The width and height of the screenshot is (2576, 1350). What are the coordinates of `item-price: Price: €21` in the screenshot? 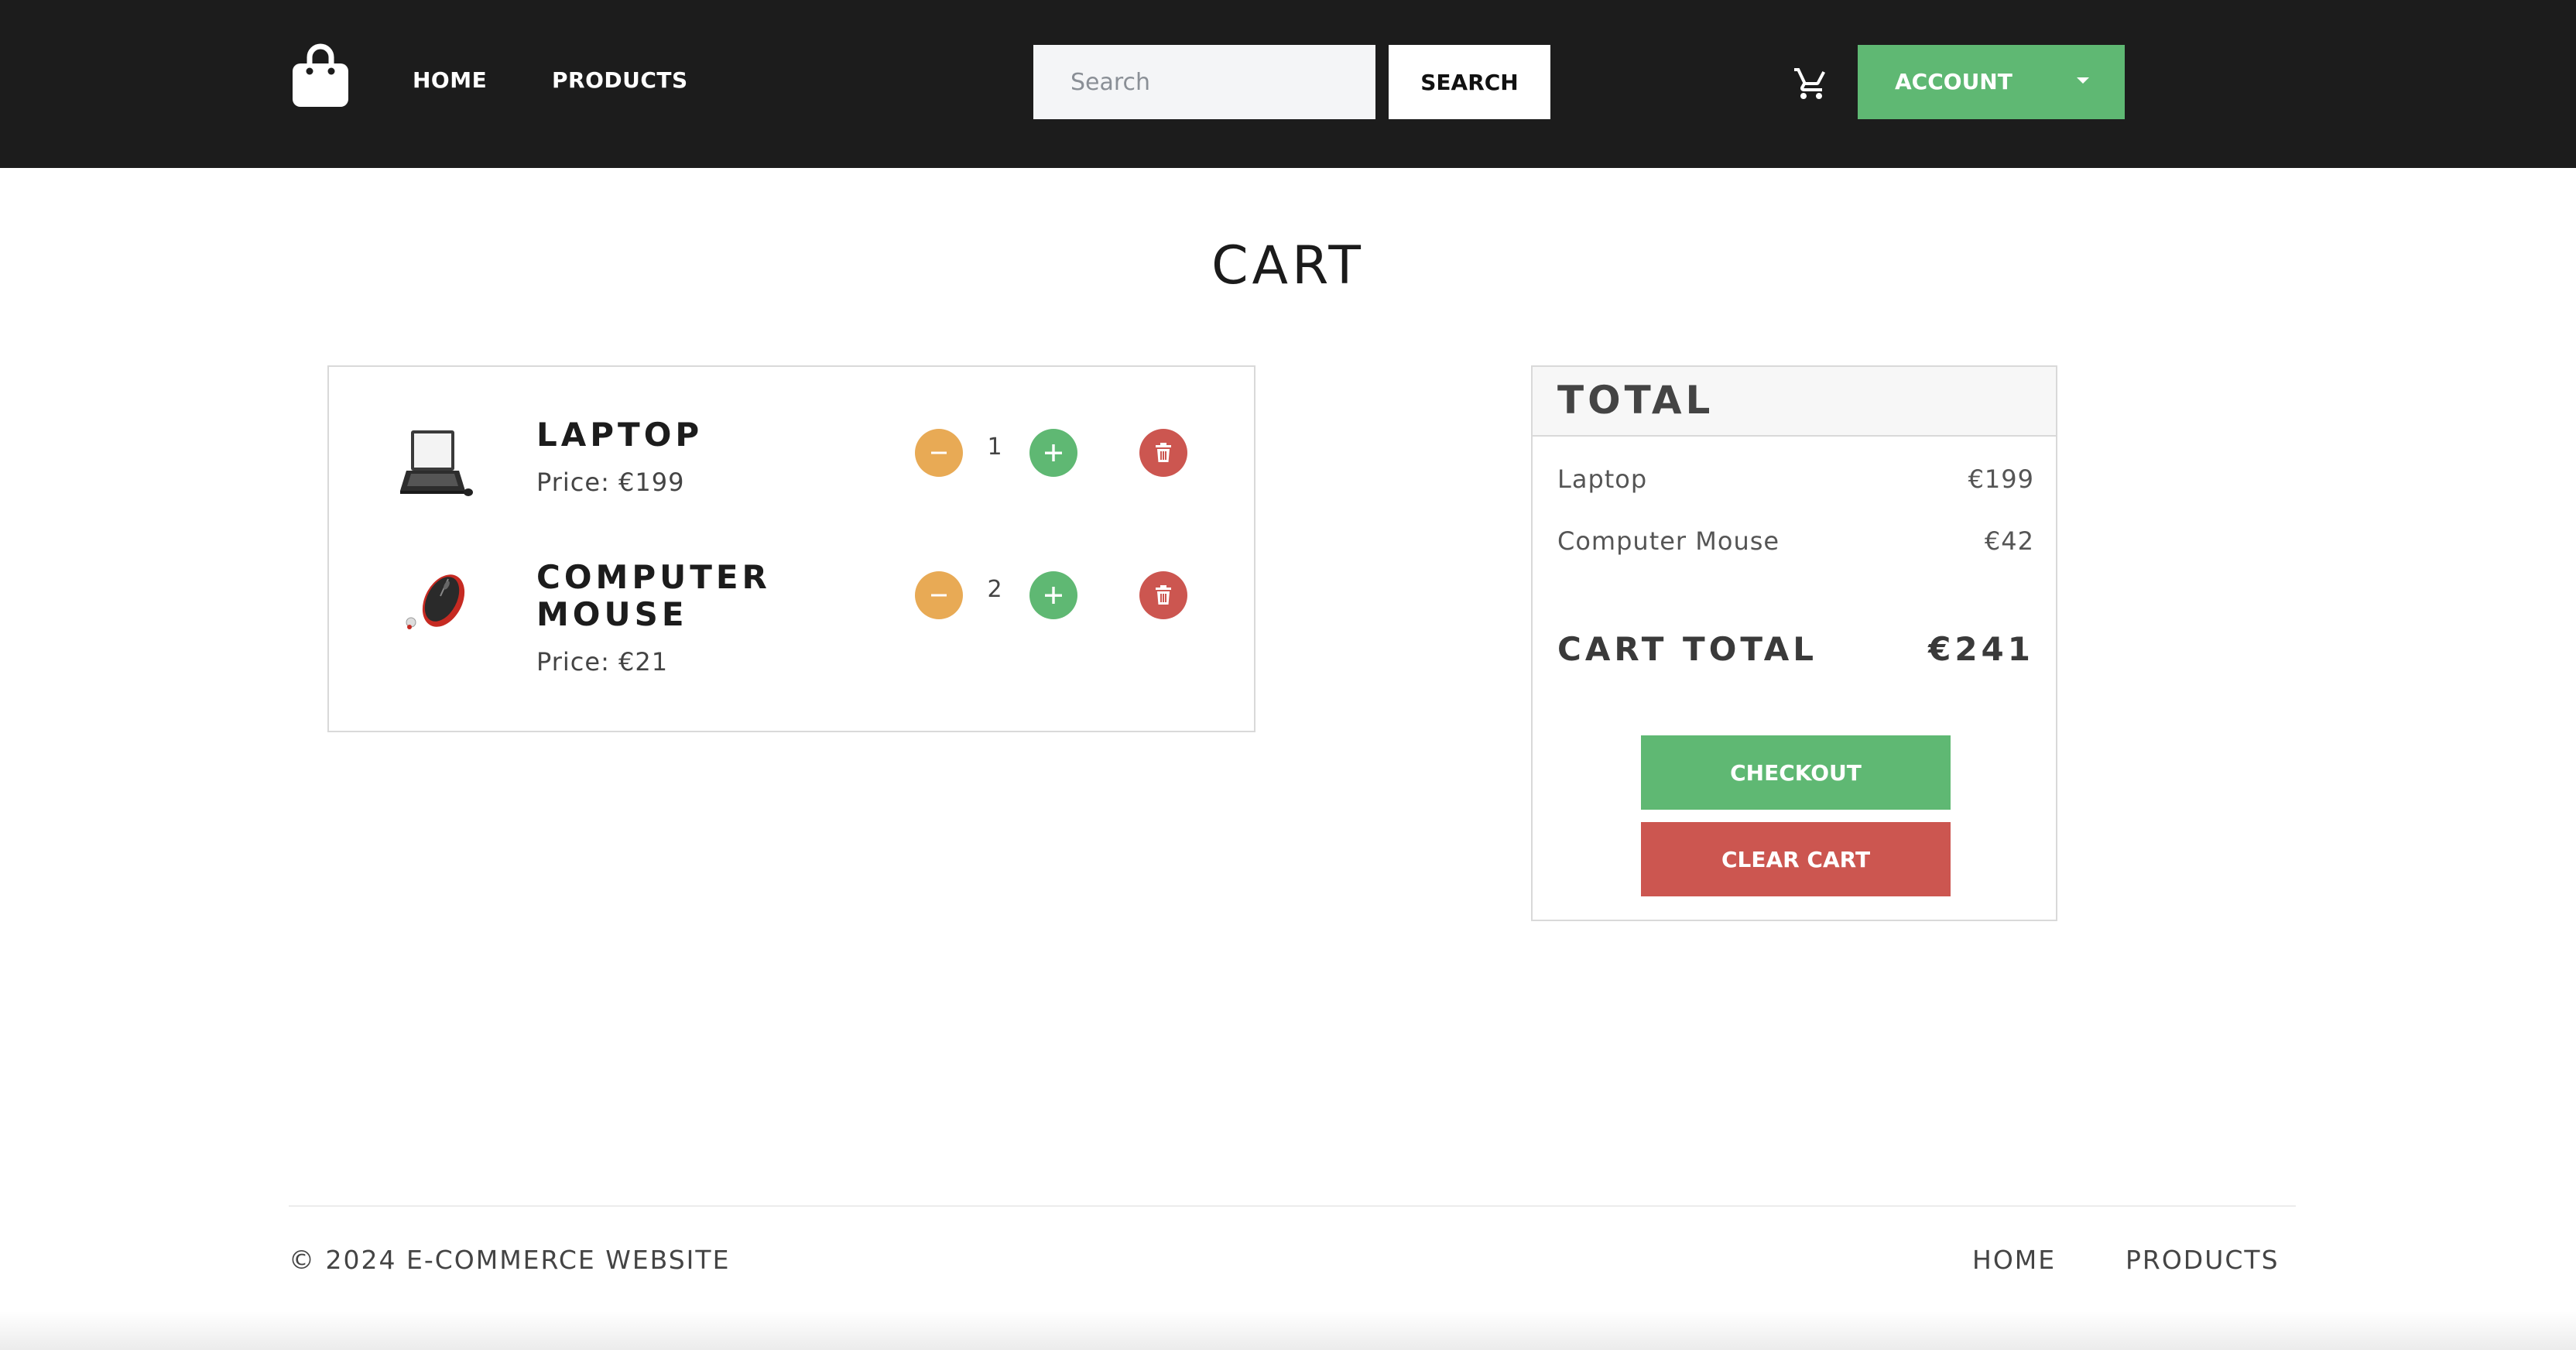 It's located at (602, 662).